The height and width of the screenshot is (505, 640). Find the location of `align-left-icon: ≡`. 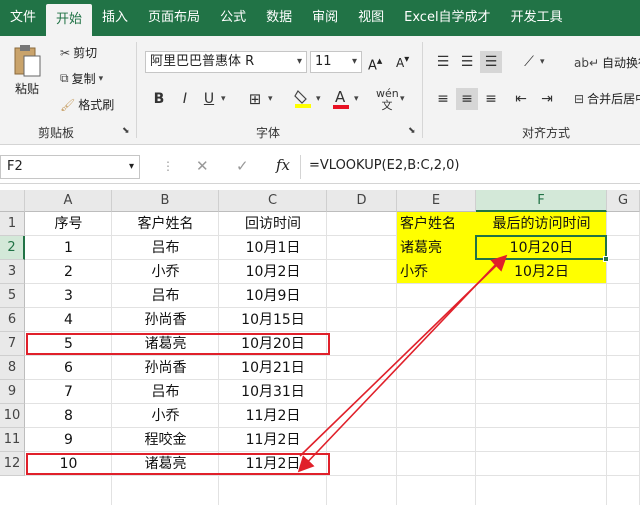

align-left-icon: ≡ is located at coordinates (443, 99).